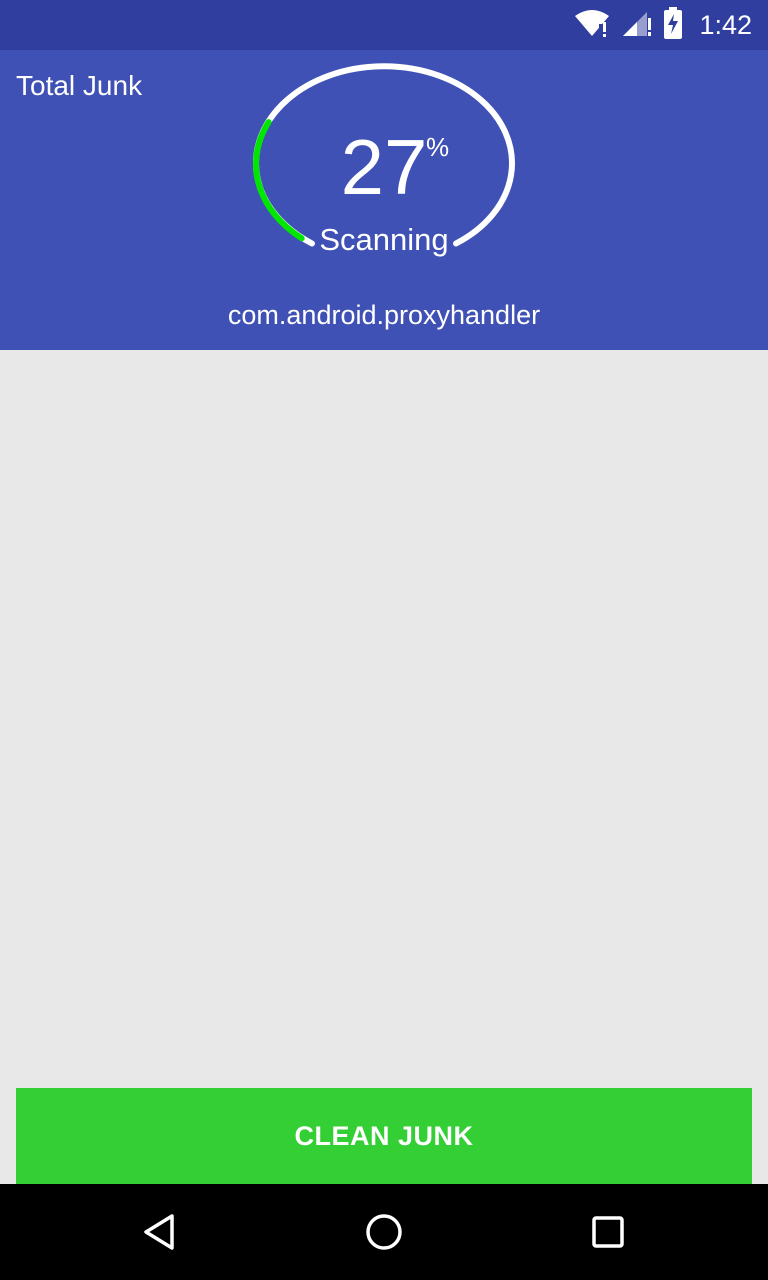 The image size is (768, 1280). Describe the element at coordinates (673, 25) in the screenshot. I see `battery-charging-icon` at that location.